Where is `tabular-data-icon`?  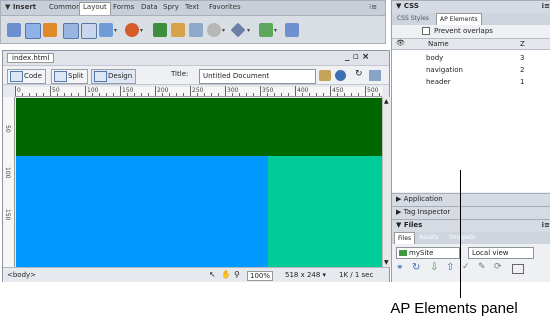 tabular-data-icon is located at coordinates (266, 30).